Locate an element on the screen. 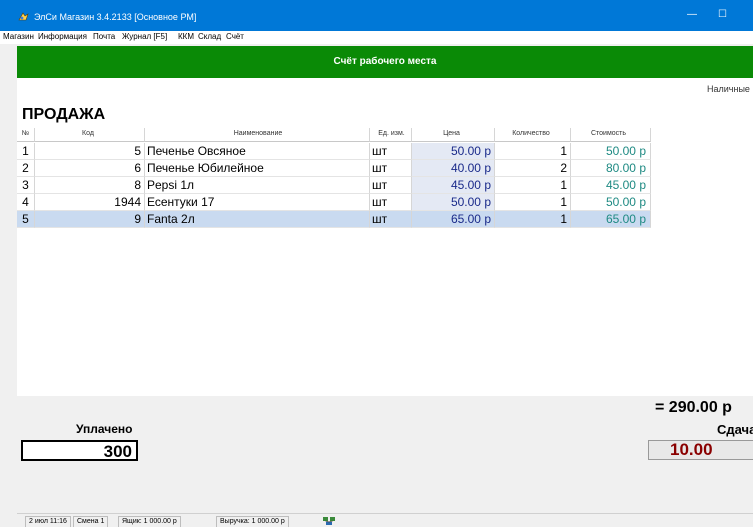 The height and width of the screenshot is (527, 753). cell-code: 5 is located at coordinates (90, 151).